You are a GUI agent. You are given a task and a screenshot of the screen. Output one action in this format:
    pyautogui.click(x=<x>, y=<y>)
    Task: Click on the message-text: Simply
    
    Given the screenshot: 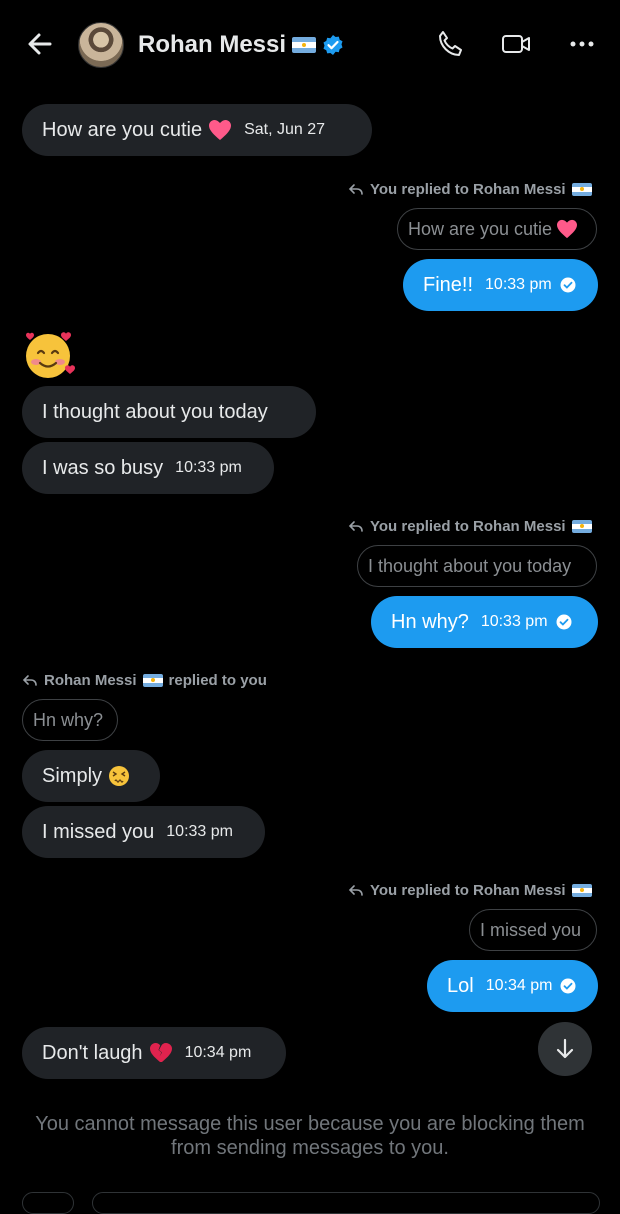 What is the action you would take?
    pyautogui.click(x=72, y=775)
    